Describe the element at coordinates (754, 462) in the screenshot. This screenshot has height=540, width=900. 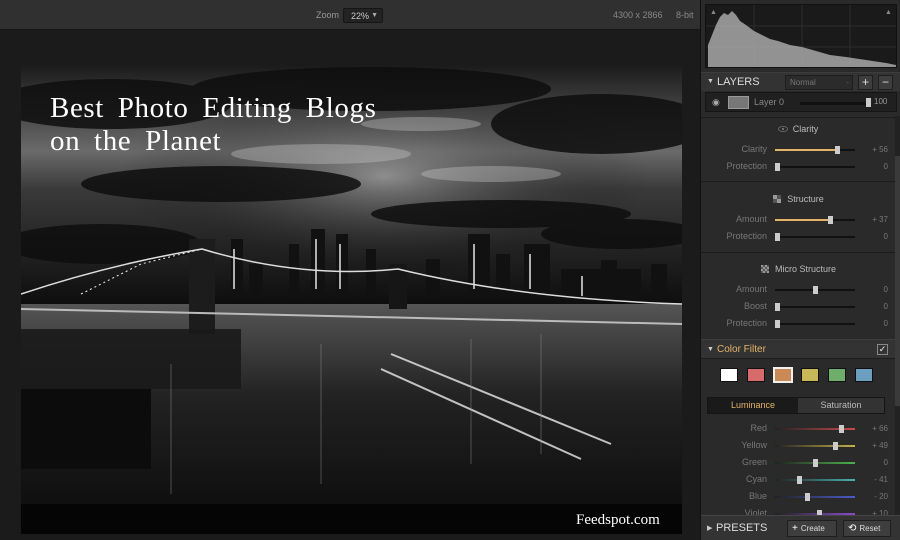
I see `slider-label: Green` at that location.